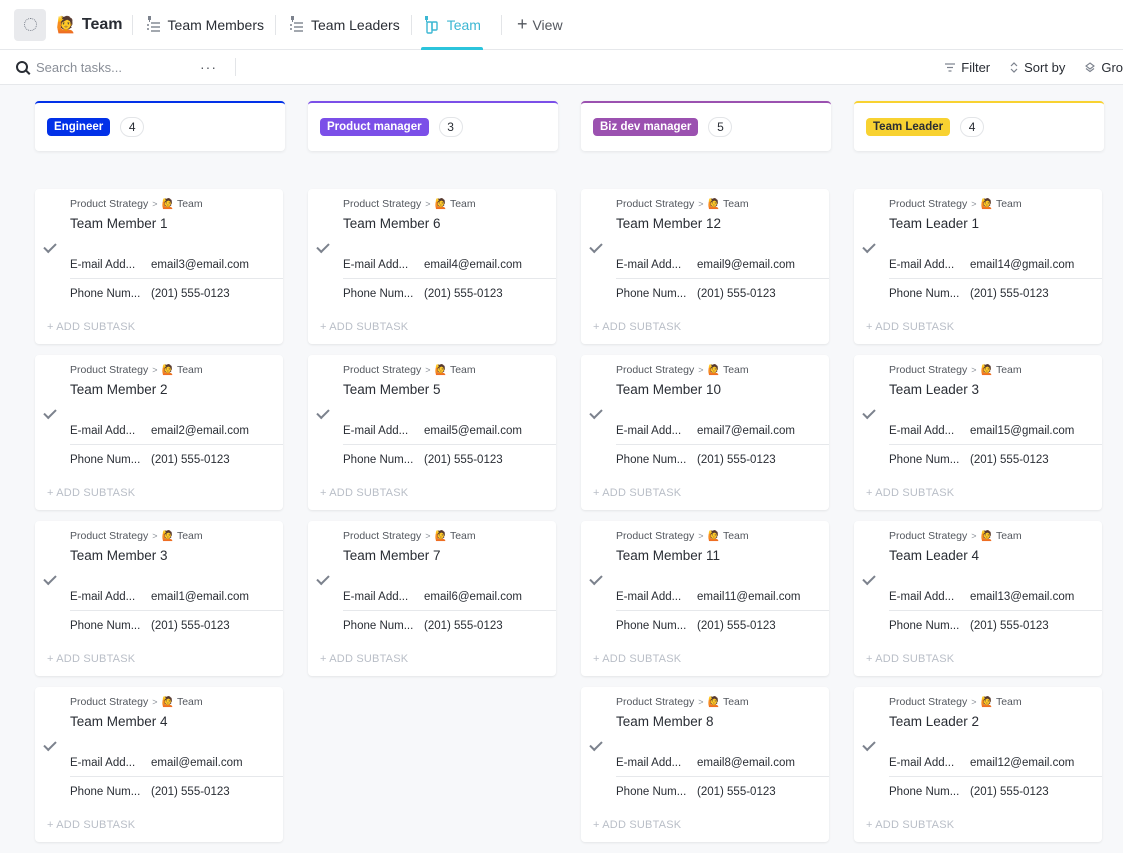 This screenshot has height=853, width=1123. What do you see at coordinates (540, 24) in the screenshot?
I see `add-view-button: + View` at bounding box center [540, 24].